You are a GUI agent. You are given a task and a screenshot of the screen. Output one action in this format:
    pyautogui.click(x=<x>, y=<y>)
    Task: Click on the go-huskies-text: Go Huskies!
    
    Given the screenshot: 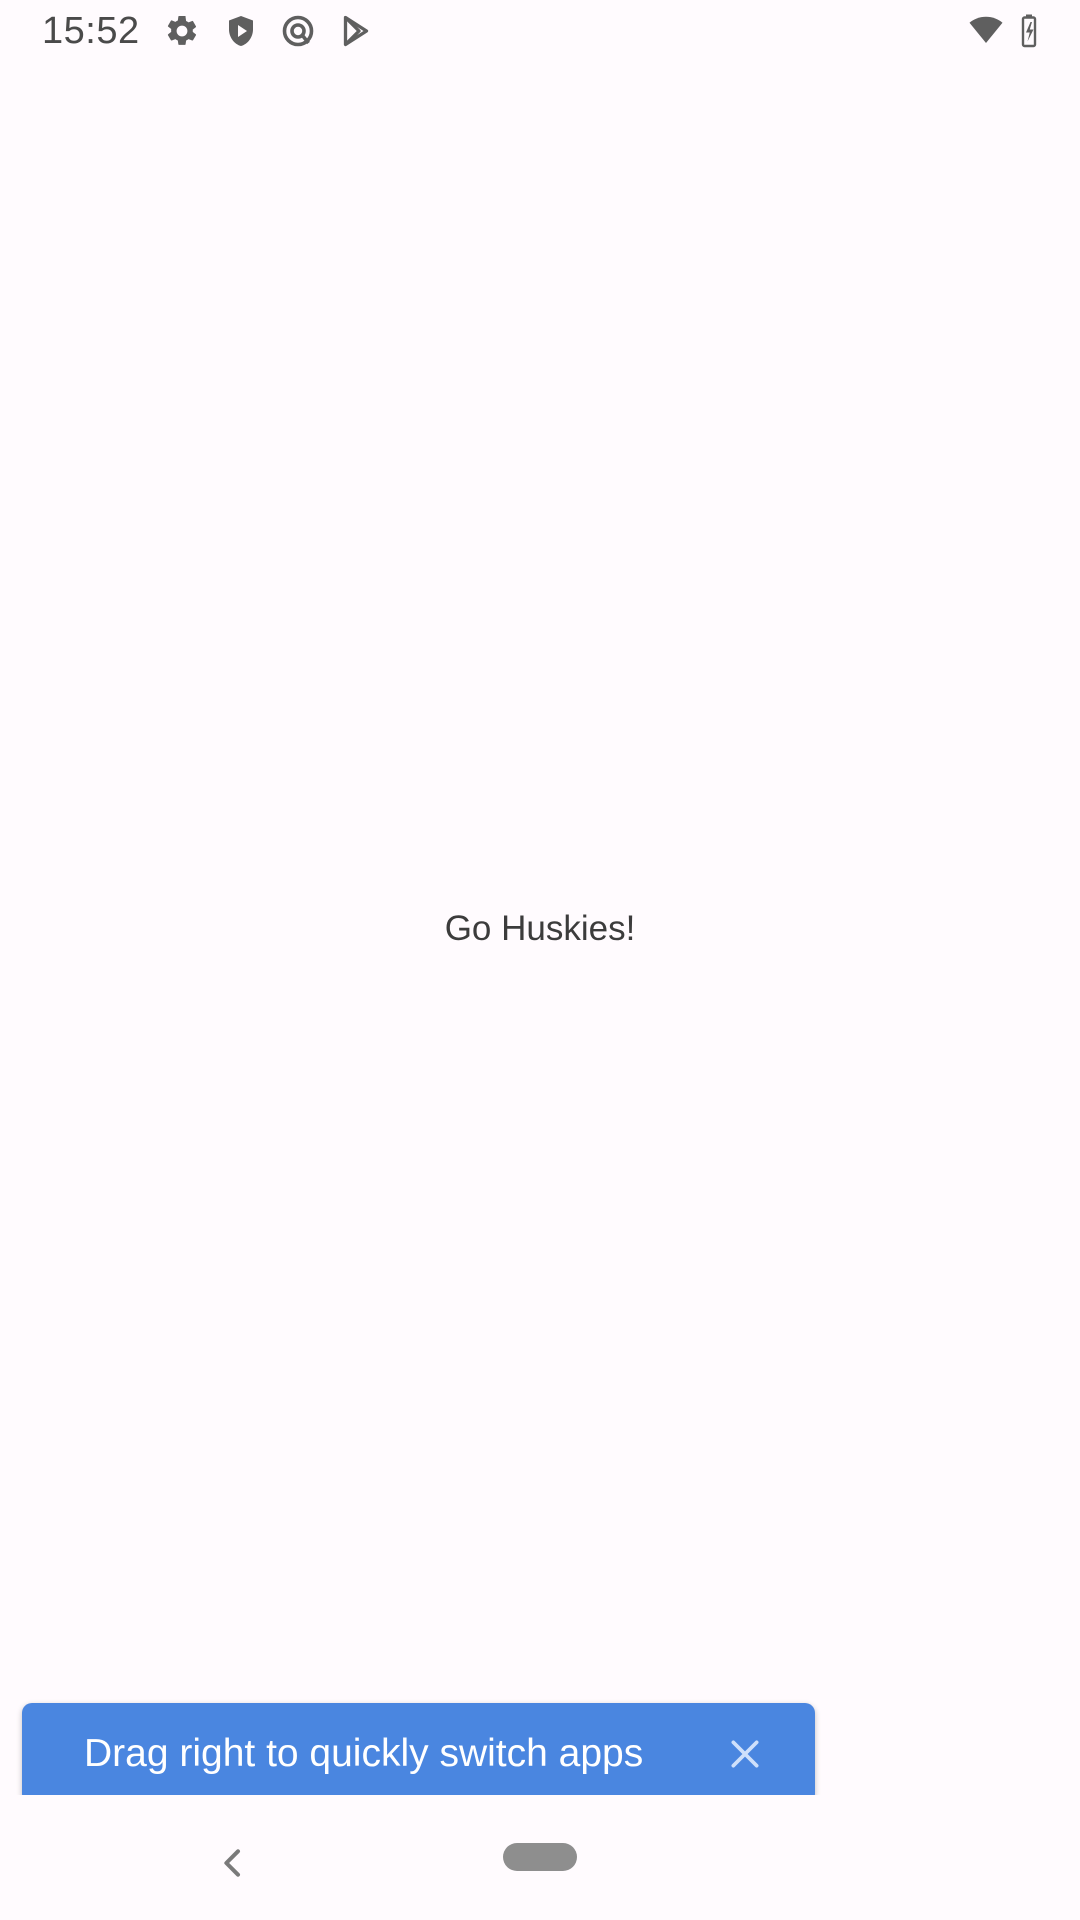 What is the action you would take?
    pyautogui.click(x=540, y=928)
    